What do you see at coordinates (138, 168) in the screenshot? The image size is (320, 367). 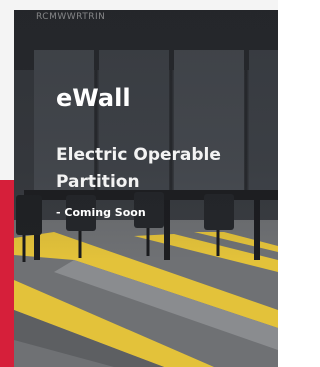 I see `product-title: Electric Operable Partition` at bounding box center [138, 168].